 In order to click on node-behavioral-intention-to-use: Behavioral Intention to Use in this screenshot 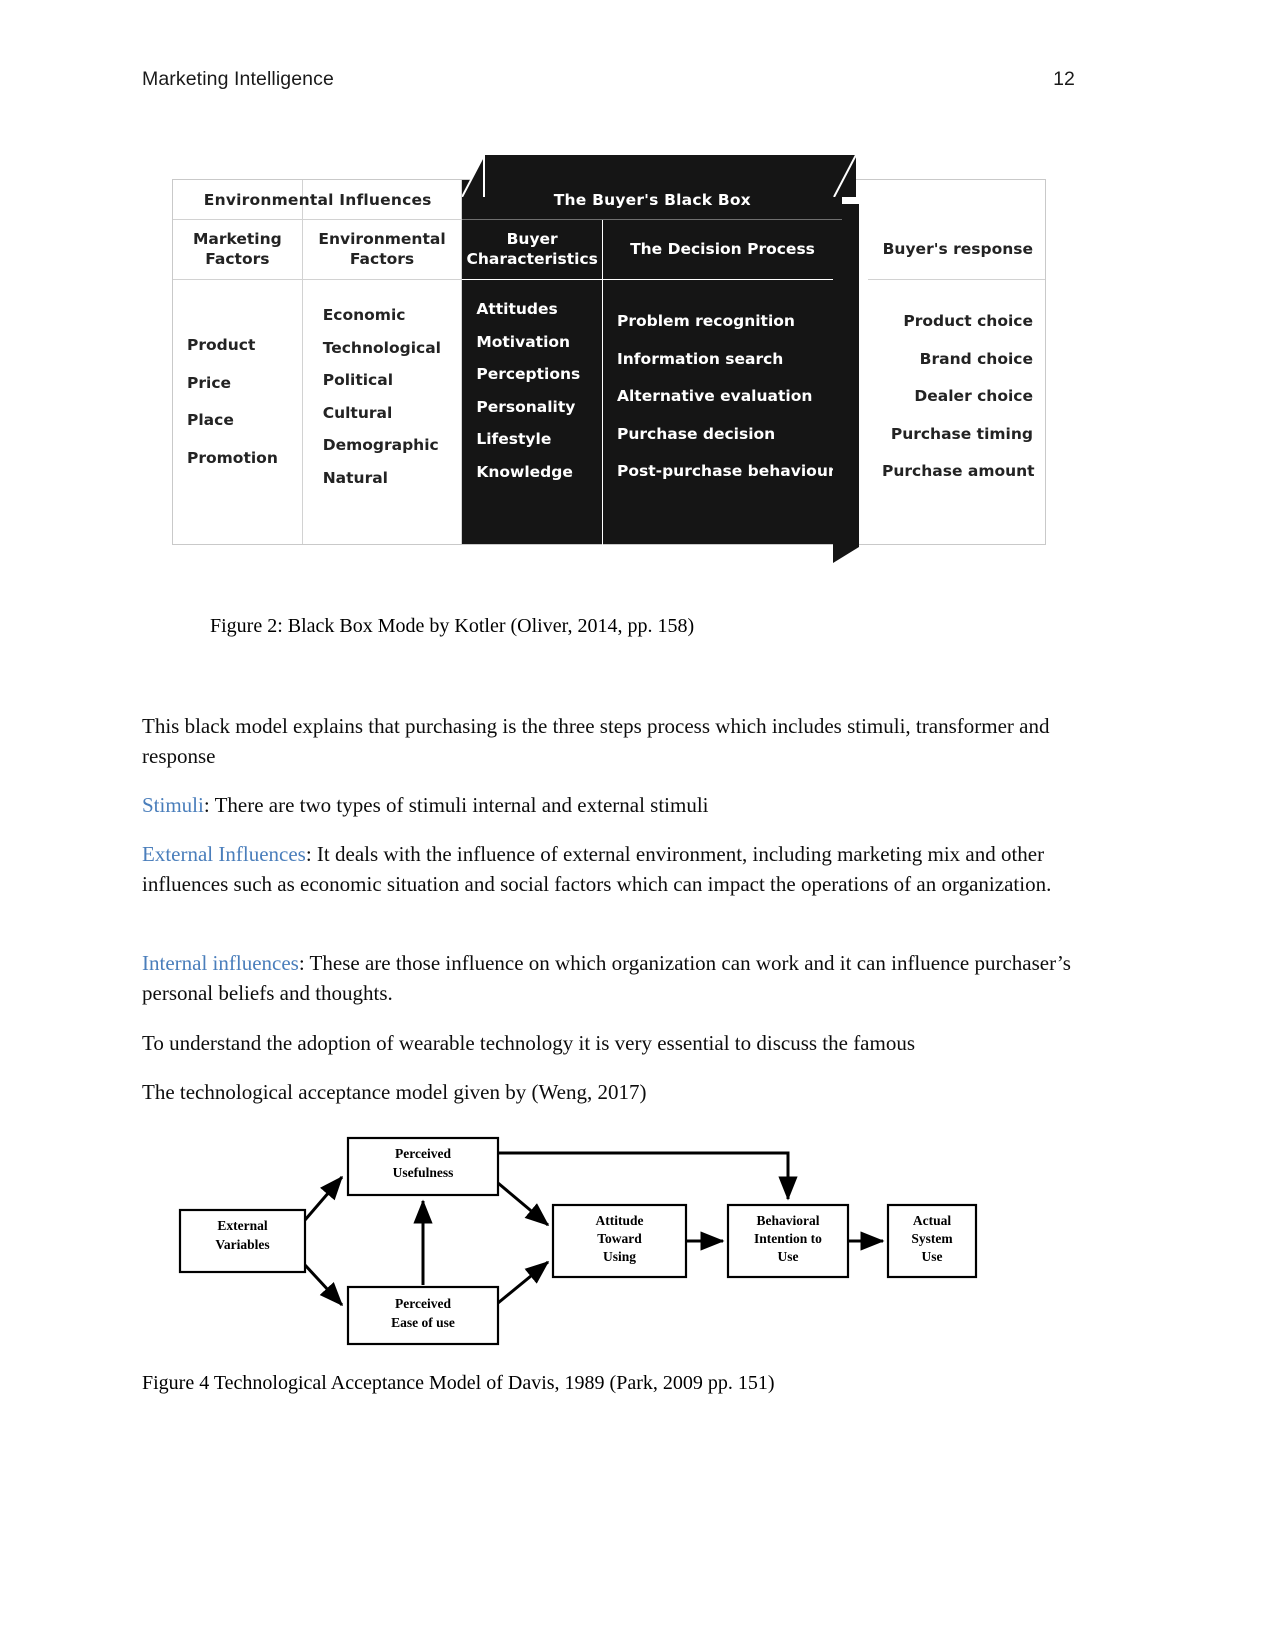, I will do `click(788, 1241)`.